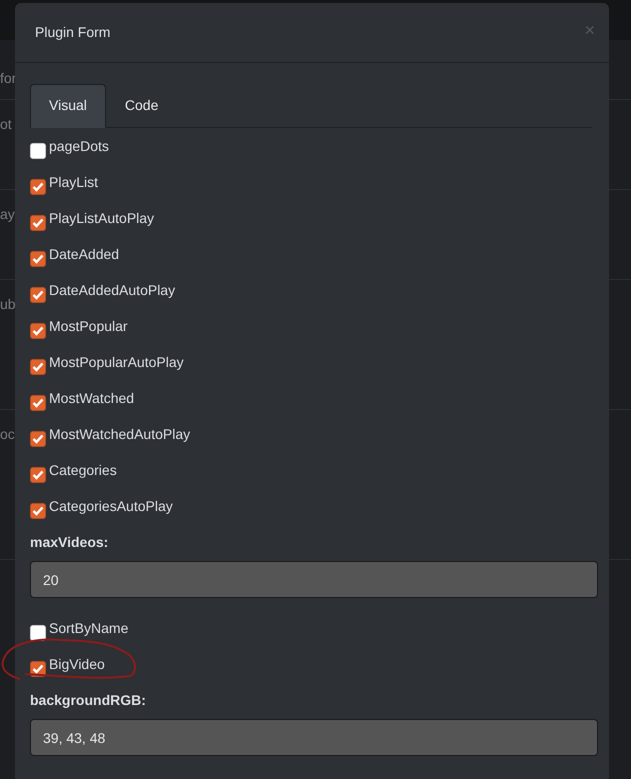 The image size is (631, 779). I want to click on tab: Code, so click(142, 106).